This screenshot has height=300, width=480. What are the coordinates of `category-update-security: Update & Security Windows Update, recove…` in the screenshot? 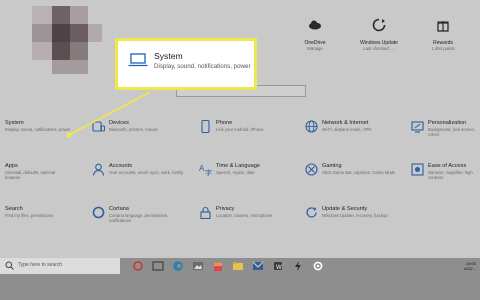 It's located at (350, 226).